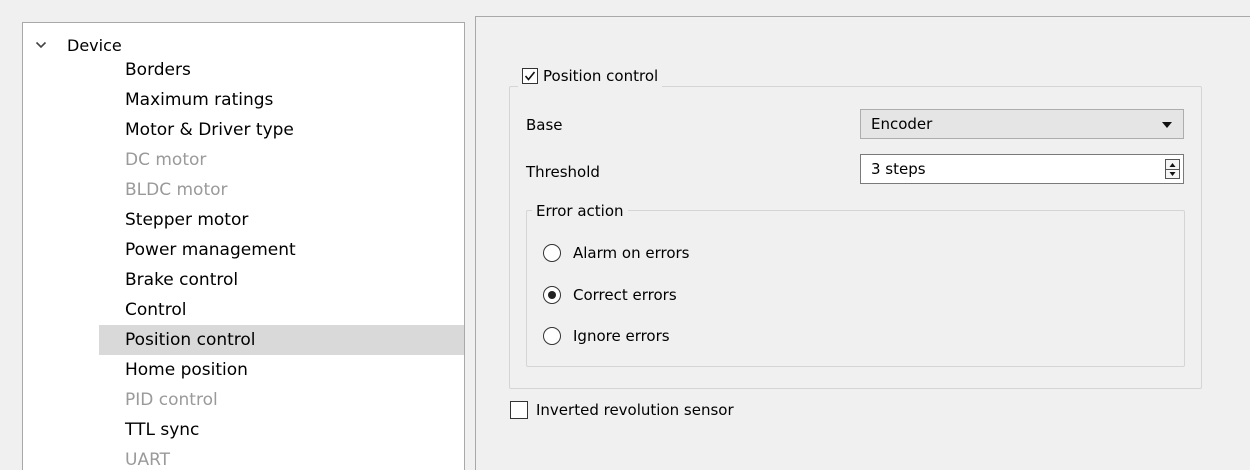 The width and height of the screenshot is (1250, 470). Describe the element at coordinates (902, 124) in the screenshot. I see `base-dropdown-value: Encoder` at that location.